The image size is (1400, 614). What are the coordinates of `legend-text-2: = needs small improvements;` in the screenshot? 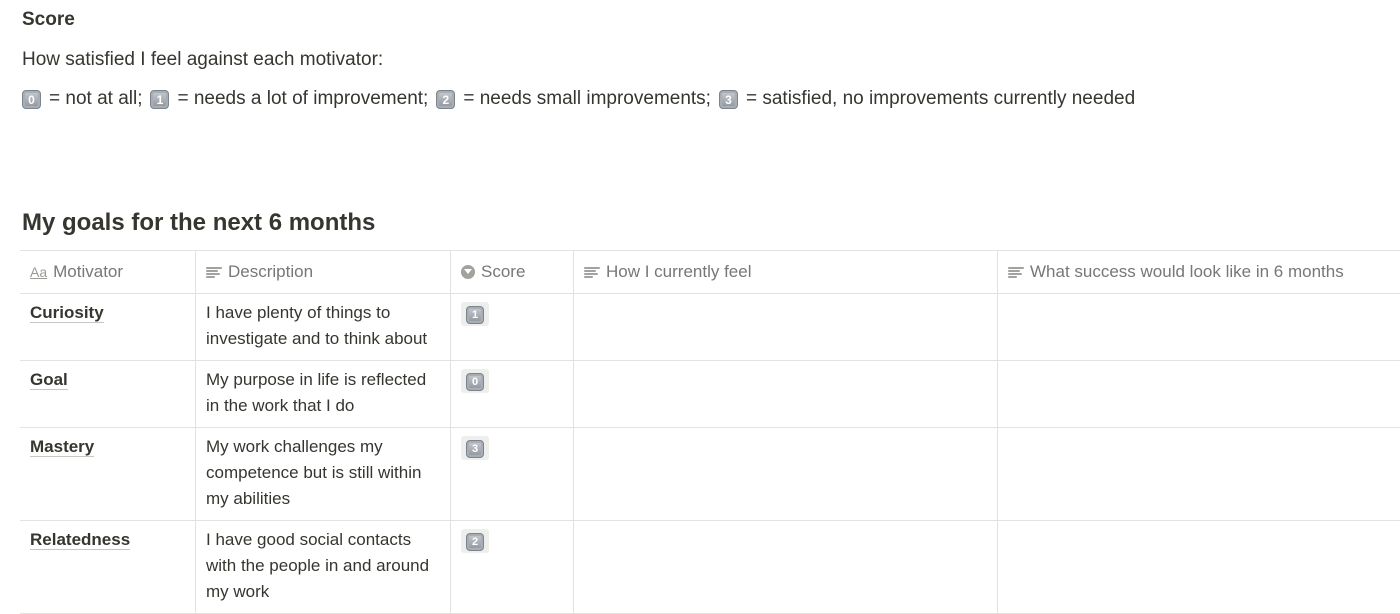 It's located at (587, 98).